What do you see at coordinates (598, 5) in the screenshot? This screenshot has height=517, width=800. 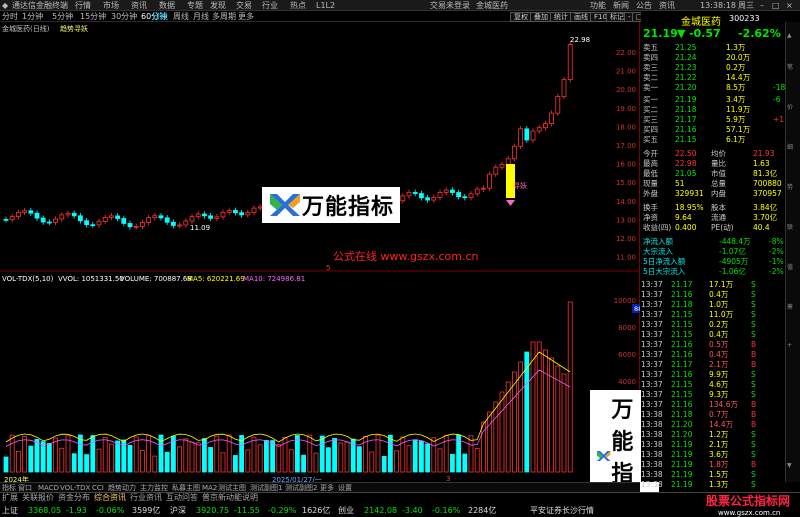 I see `top-func-0: 功能` at bounding box center [598, 5].